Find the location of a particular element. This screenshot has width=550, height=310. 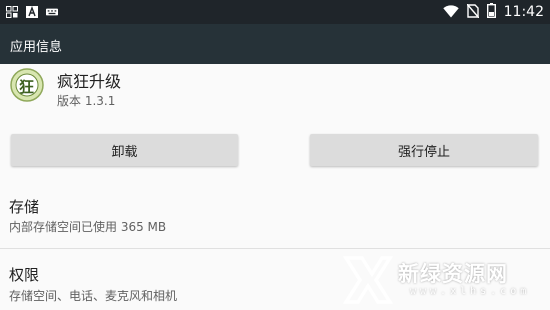

status-bar-notifications is located at coordinates (32, 12).